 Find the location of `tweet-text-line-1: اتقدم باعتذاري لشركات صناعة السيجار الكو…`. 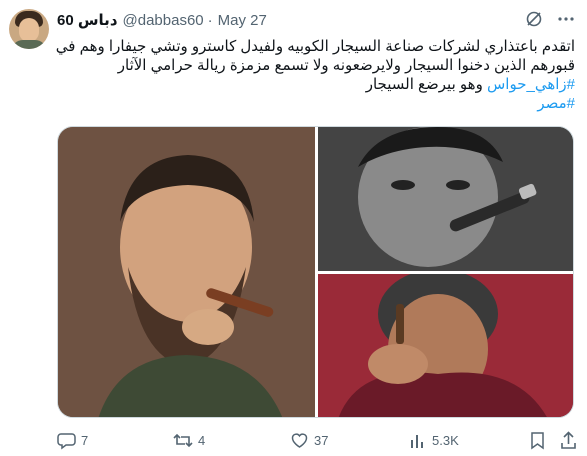

tweet-text-line-1: اتقدم باعتذاري لشركات صناعة السيجار الكو… is located at coordinates (315, 46).